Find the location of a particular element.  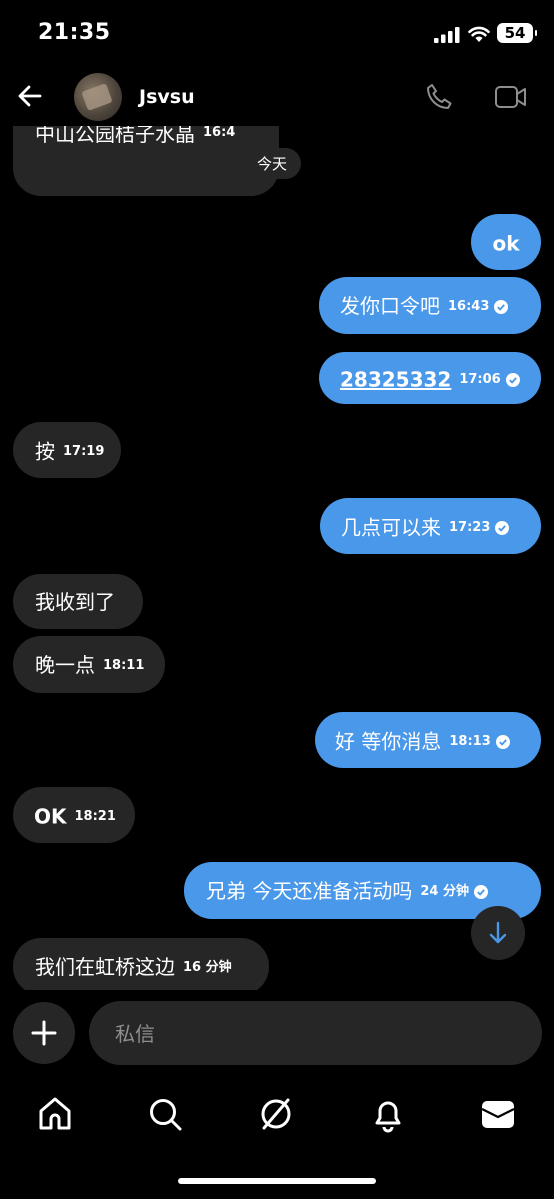

message-outgoing: 发你口令吧 16:43 is located at coordinates (430, 305).